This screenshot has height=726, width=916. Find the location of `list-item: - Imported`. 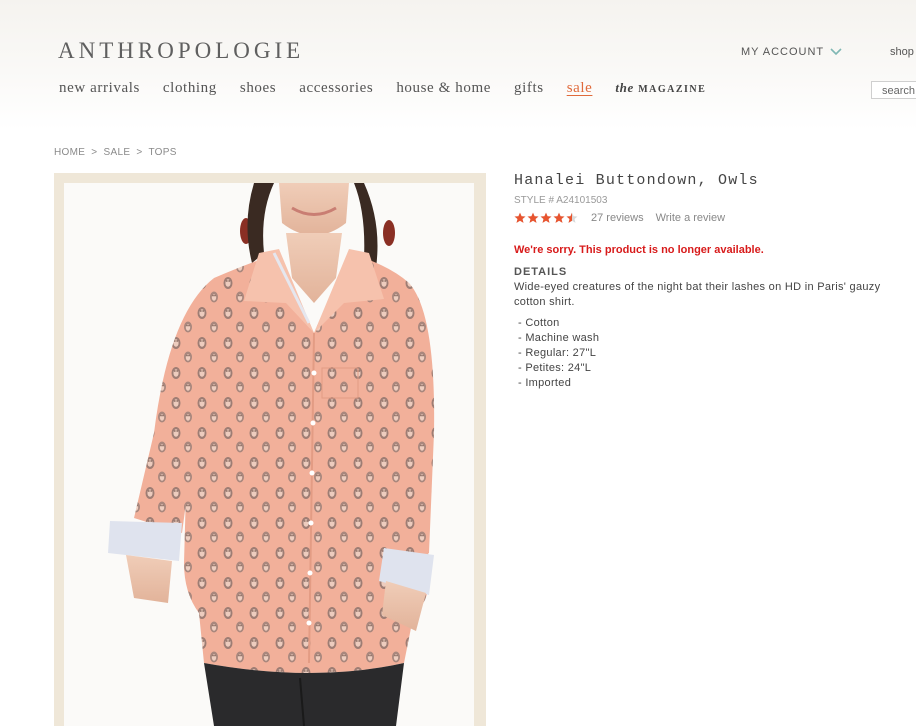

list-item: - Imported is located at coordinates (545, 383).